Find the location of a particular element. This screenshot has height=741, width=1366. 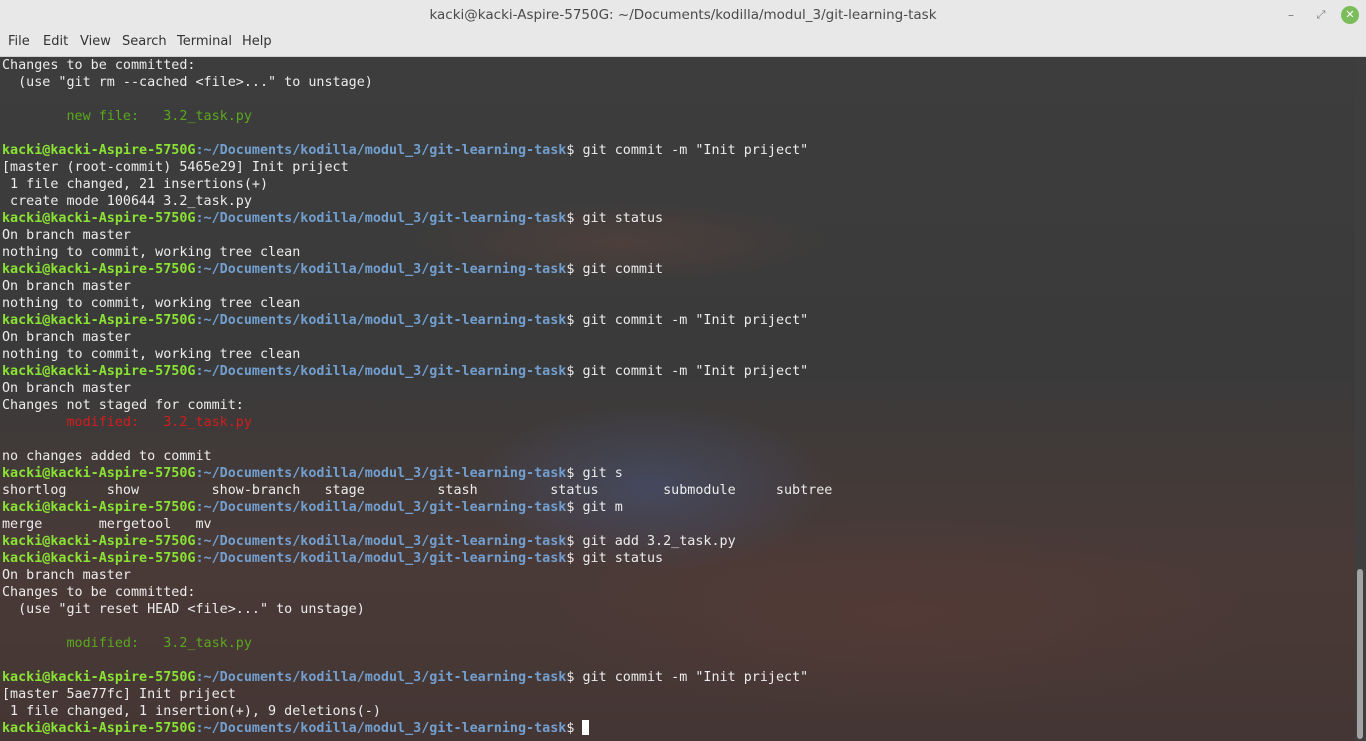

output-line: no changes added to commit is located at coordinates (107, 456).